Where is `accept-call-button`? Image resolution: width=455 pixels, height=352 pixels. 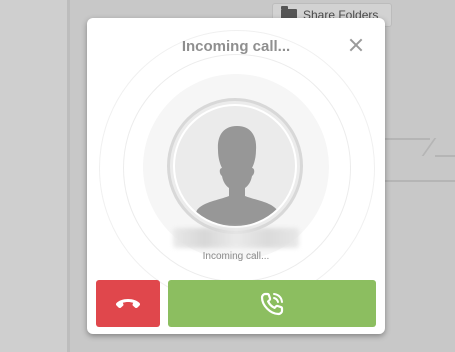 accept-call-button is located at coordinates (272, 303).